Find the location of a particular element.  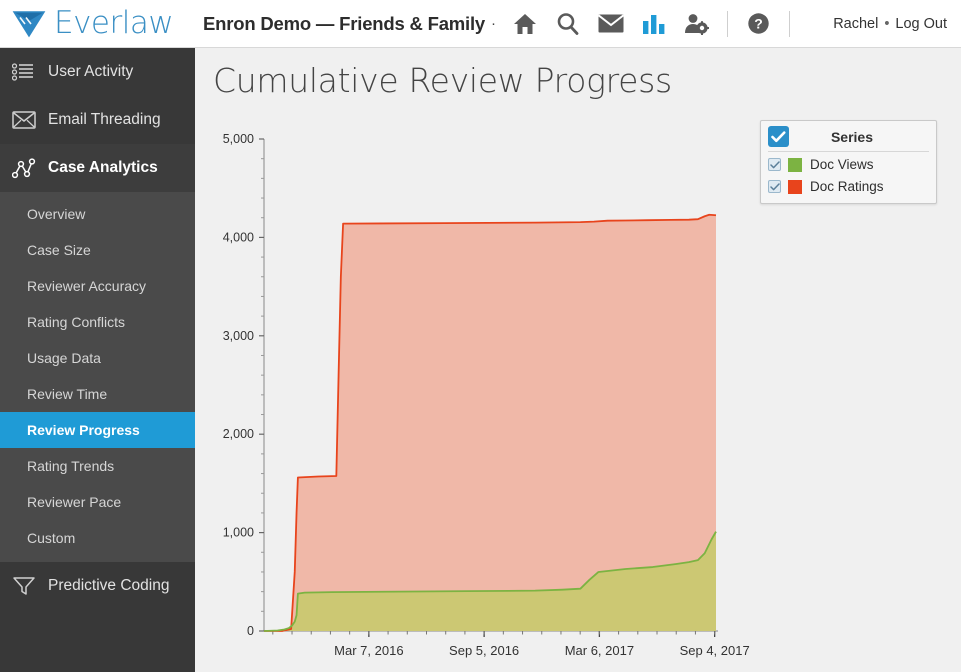

top-header-bar: Everlaw Enron Demo — Friends & Family · is located at coordinates (480, 24).